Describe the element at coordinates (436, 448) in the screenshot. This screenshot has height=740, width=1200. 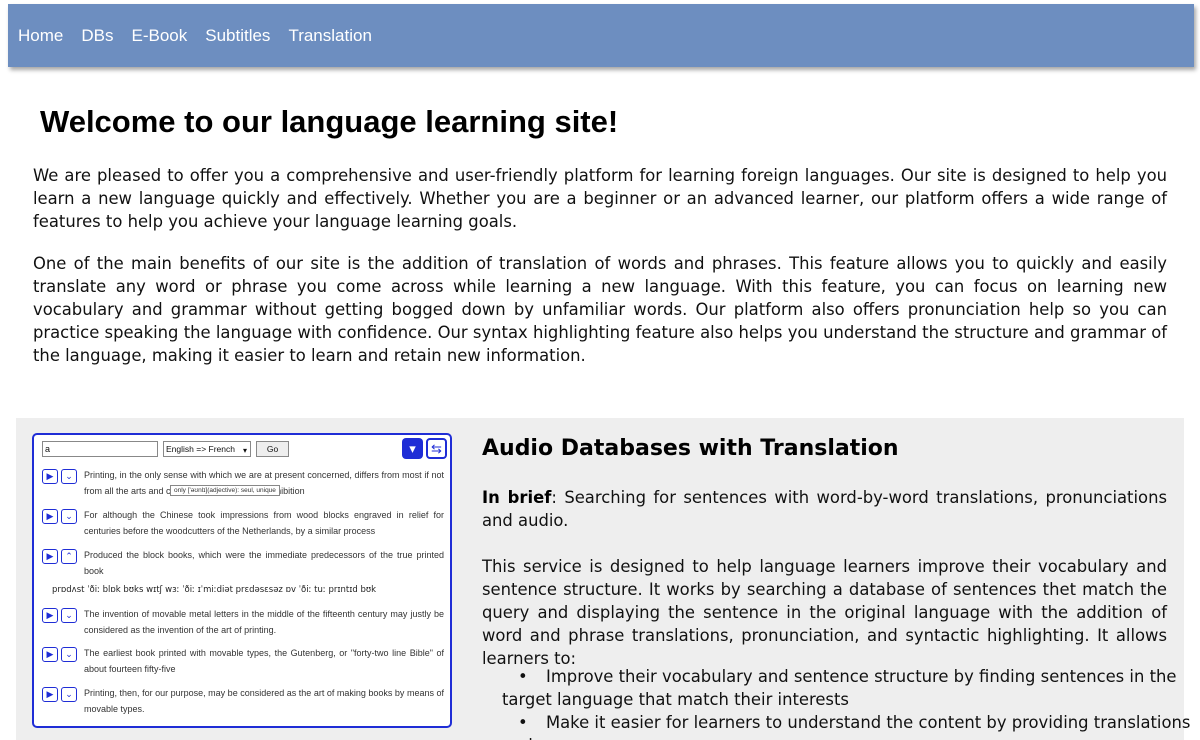
I see `swap-icon: ⇆` at that location.